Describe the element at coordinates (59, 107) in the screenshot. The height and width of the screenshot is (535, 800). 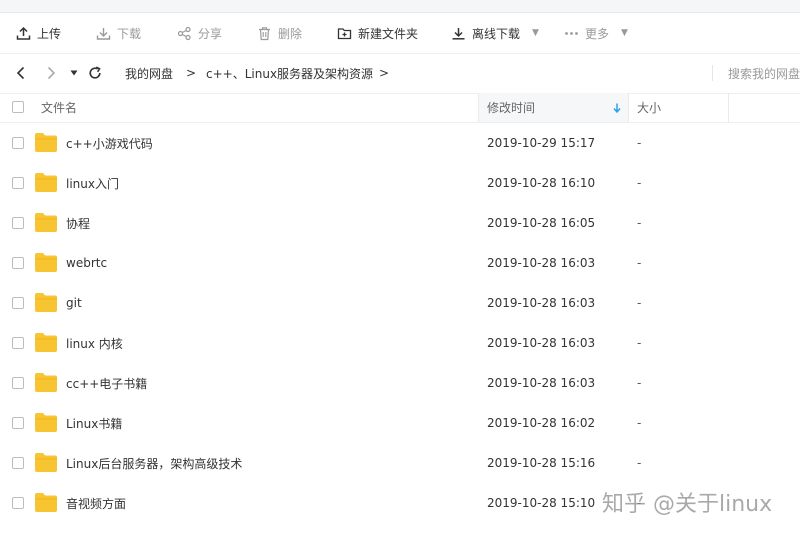
I see `column-header-name: 文件名` at that location.